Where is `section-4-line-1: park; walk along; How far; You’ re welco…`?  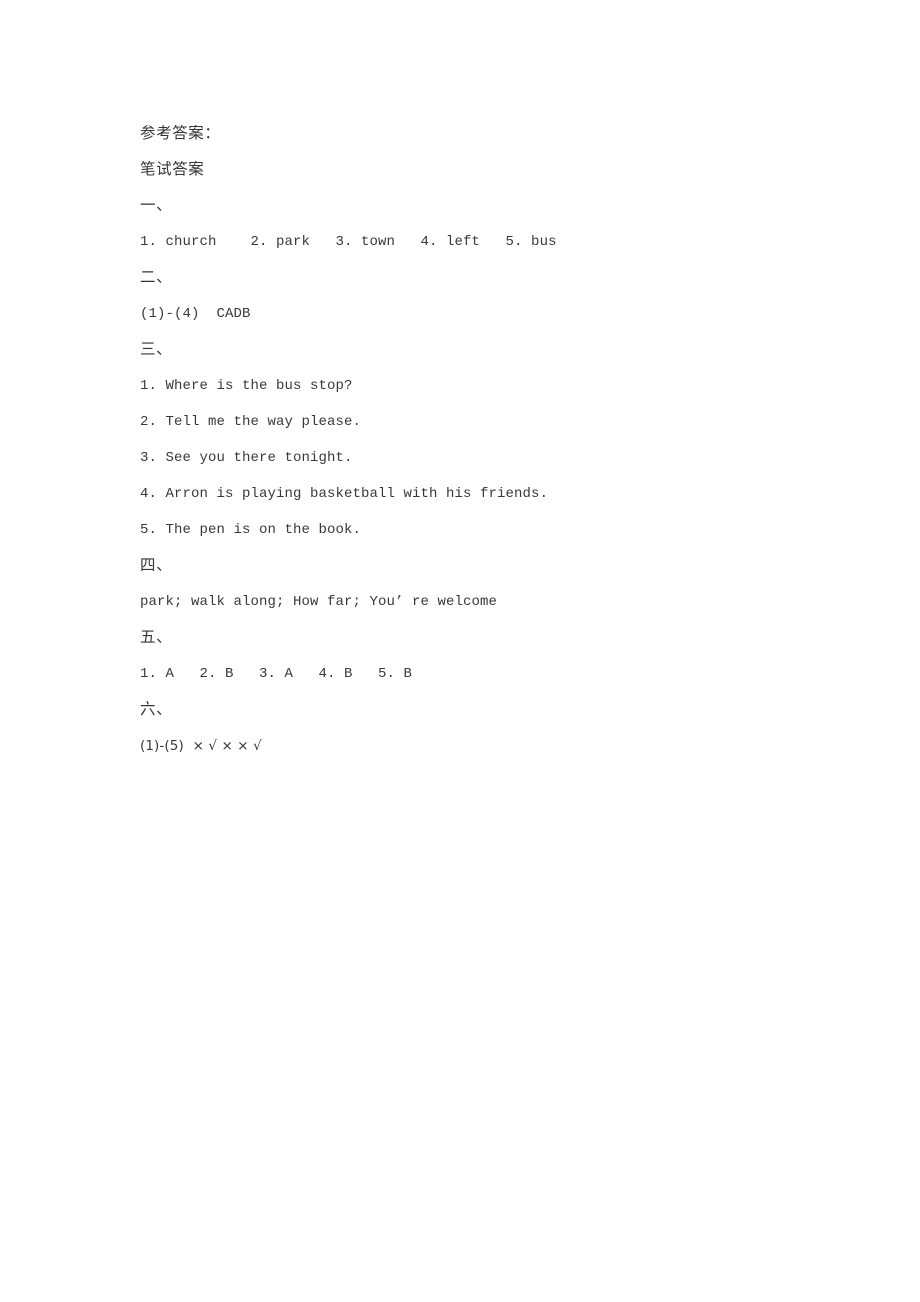 section-4-line-1: park; walk along; How far; You’ re welco… is located at coordinates (319, 602).